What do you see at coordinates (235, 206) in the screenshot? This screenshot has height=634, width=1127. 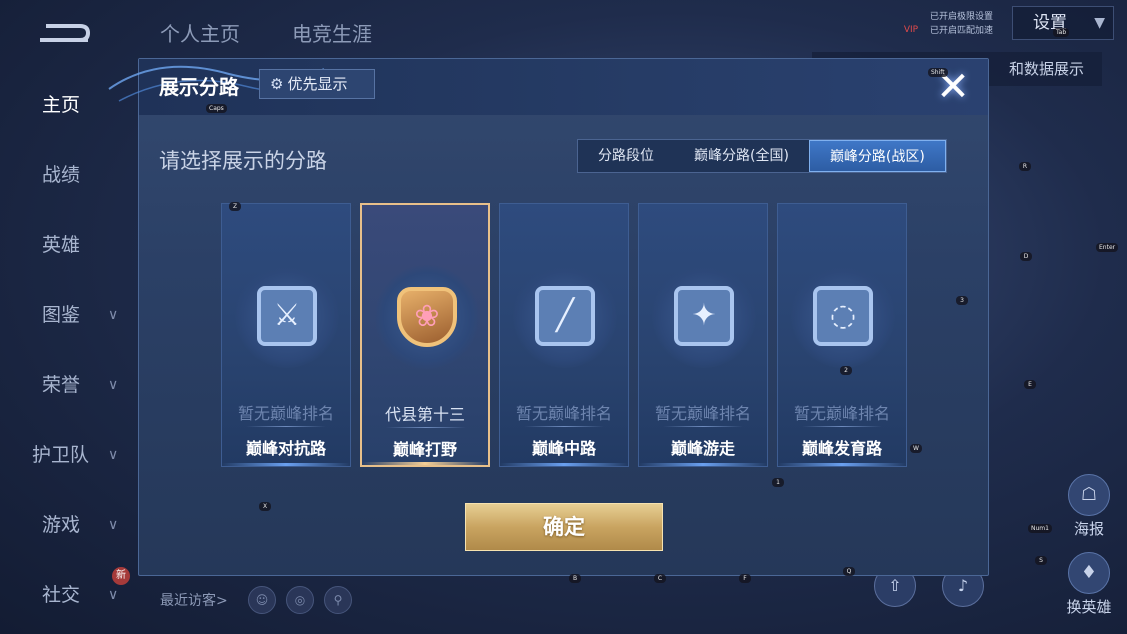 I see `key-hint: Z` at bounding box center [235, 206].